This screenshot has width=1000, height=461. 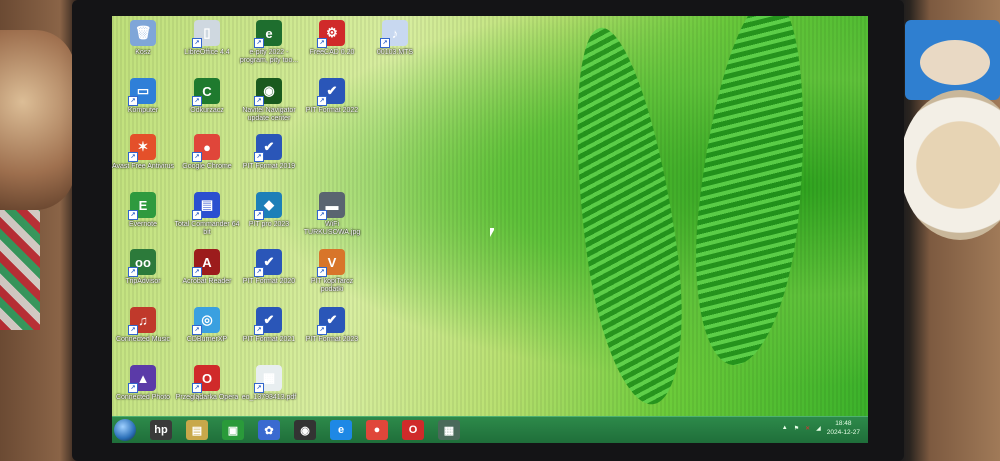 What do you see at coordinates (207, 339) in the screenshot?
I see `desktop-icon-label: CDBurnerXP` at bounding box center [207, 339].